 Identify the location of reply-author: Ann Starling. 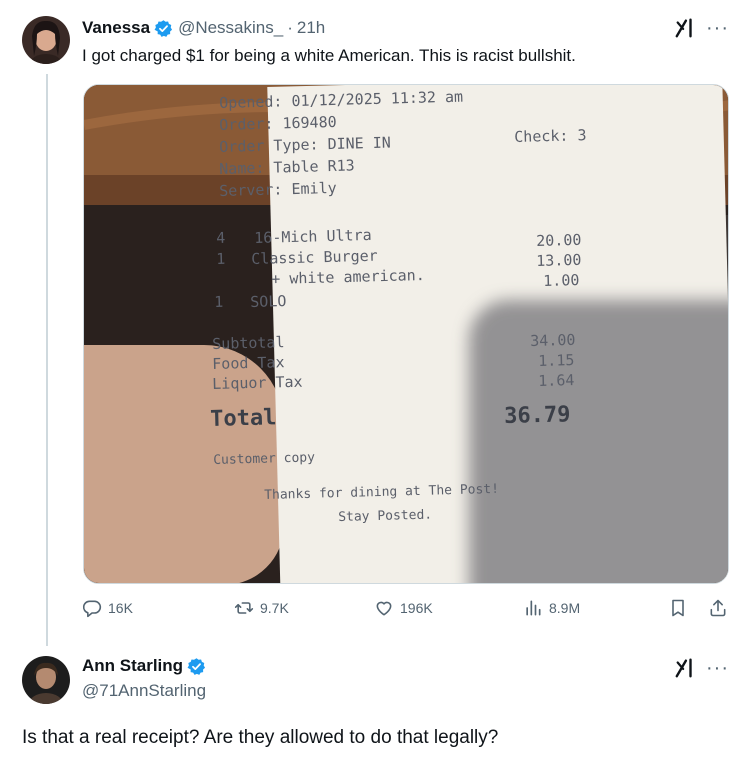
(146, 666).